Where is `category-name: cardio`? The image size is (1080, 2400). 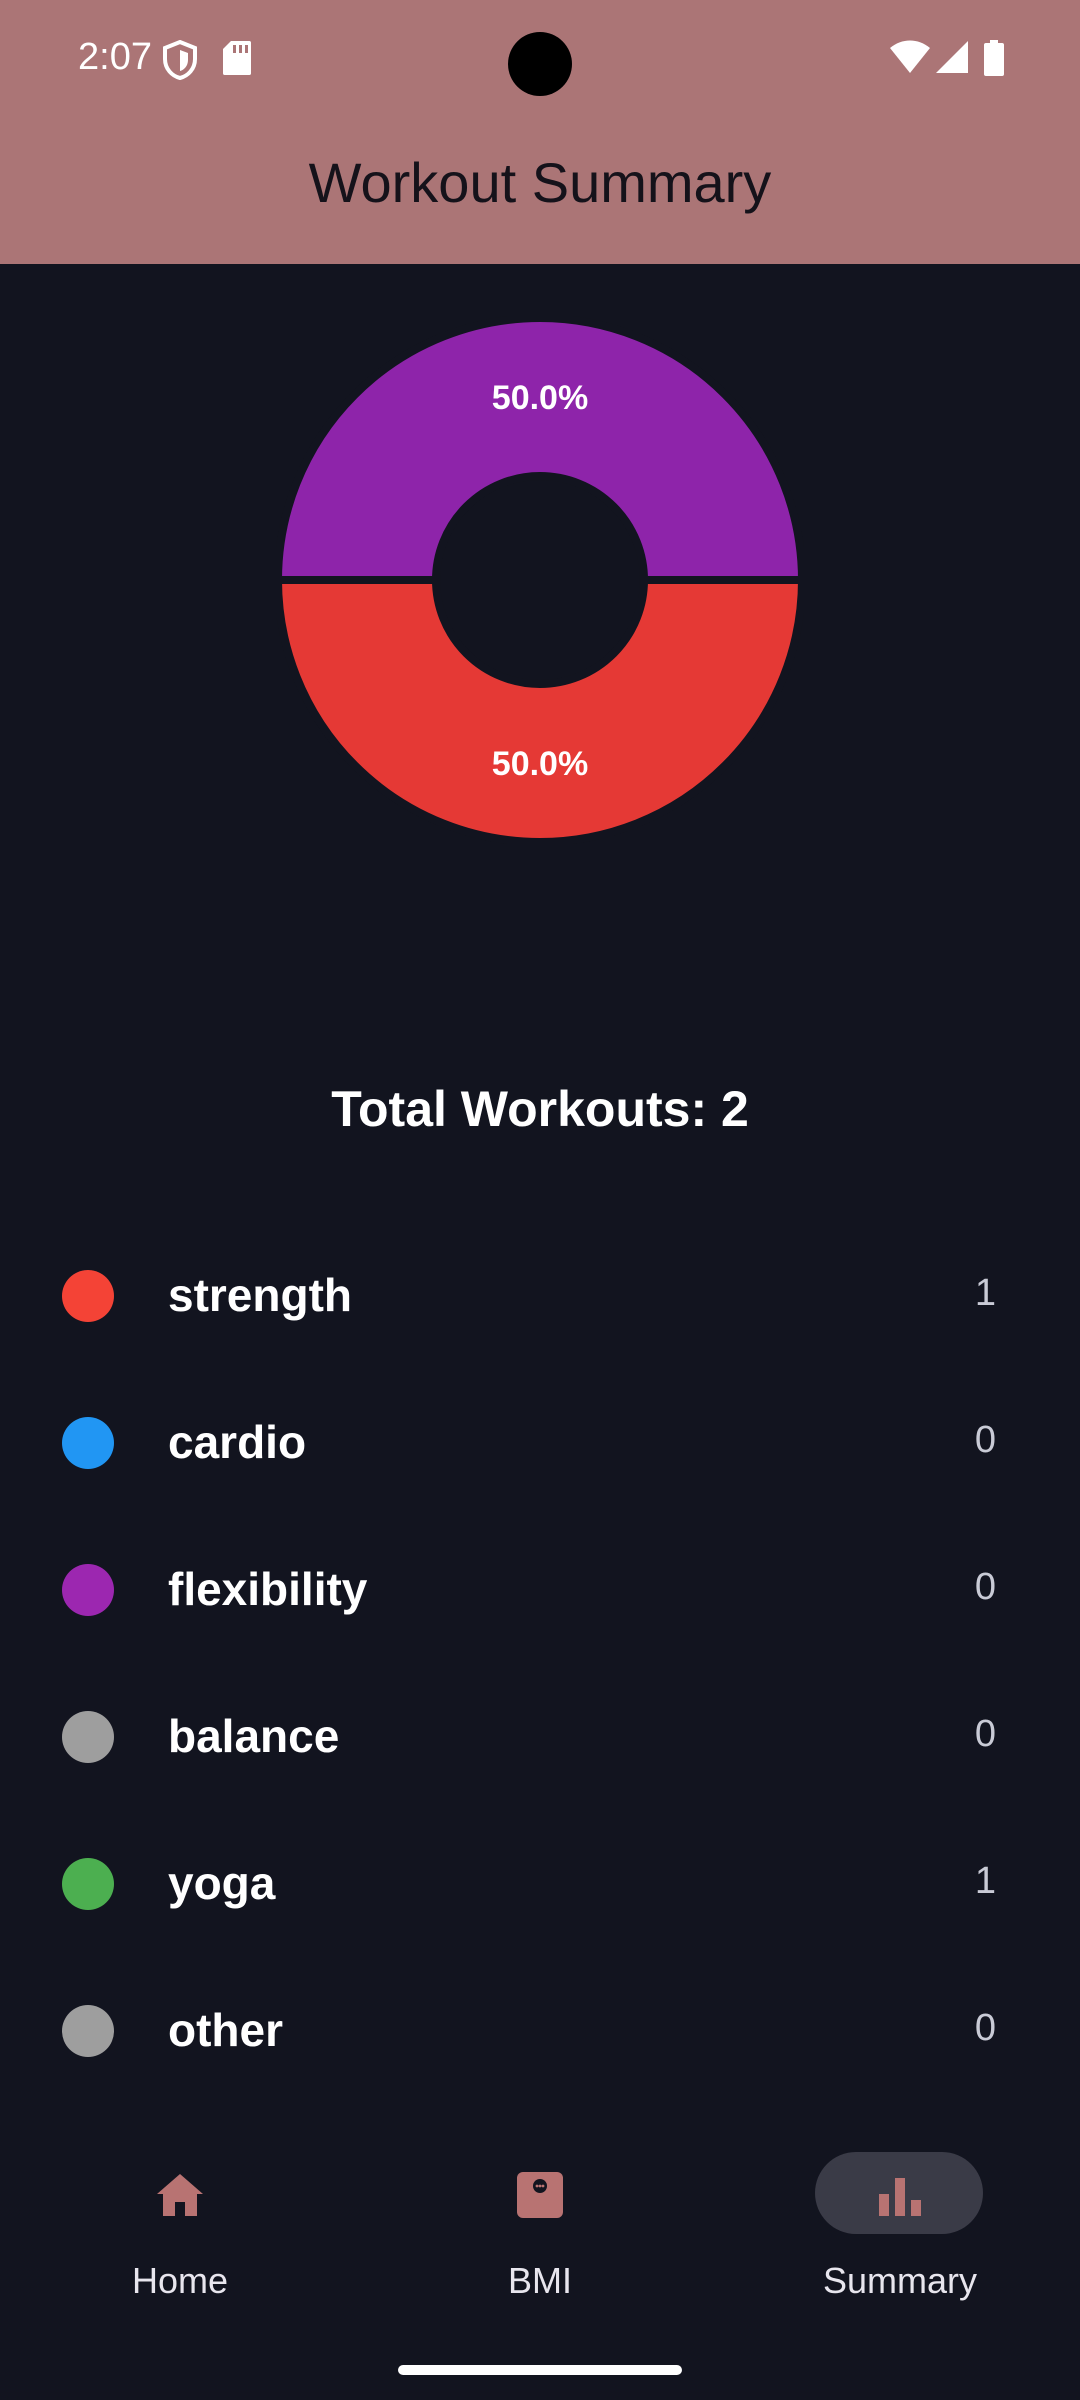 category-name: cardio is located at coordinates (237, 1442).